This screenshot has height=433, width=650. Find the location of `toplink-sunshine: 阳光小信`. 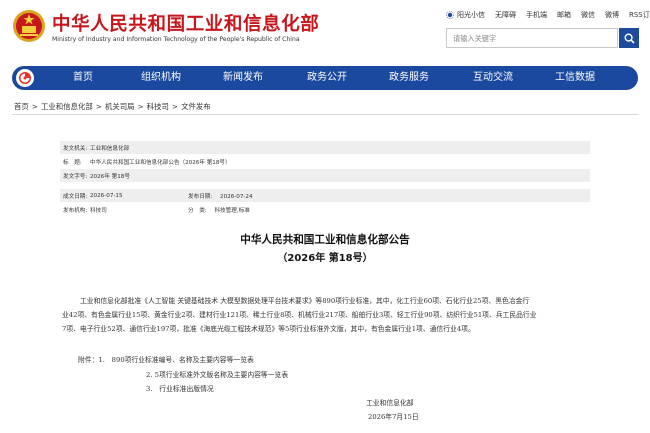

toplink-sunshine: 阳光小信 is located at coordinates (468, 15).